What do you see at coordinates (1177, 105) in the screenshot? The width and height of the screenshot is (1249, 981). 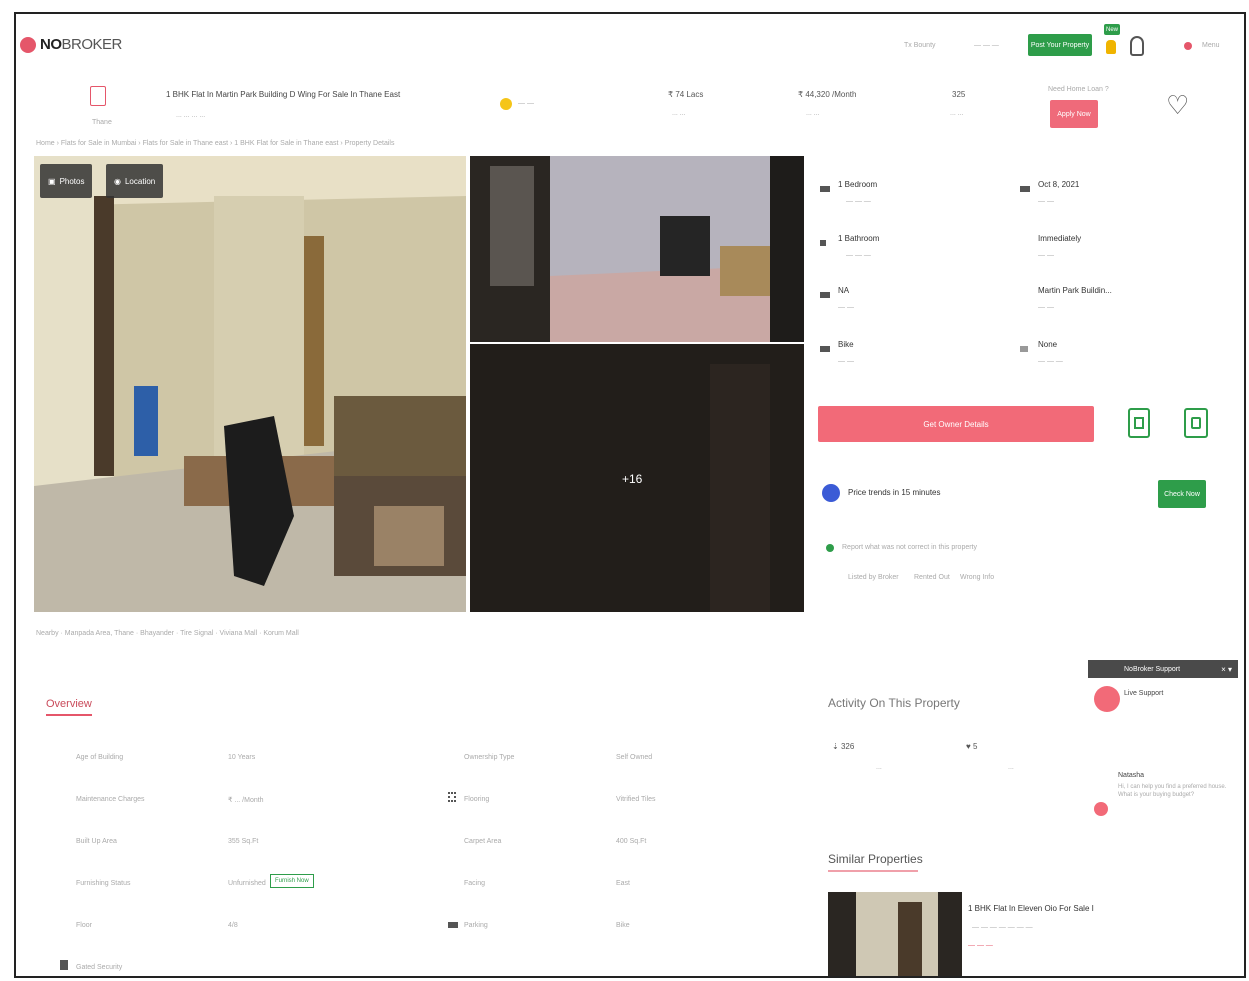 I see `shortlist-heart-icon: ♡` at bounding box center [1177, 105].